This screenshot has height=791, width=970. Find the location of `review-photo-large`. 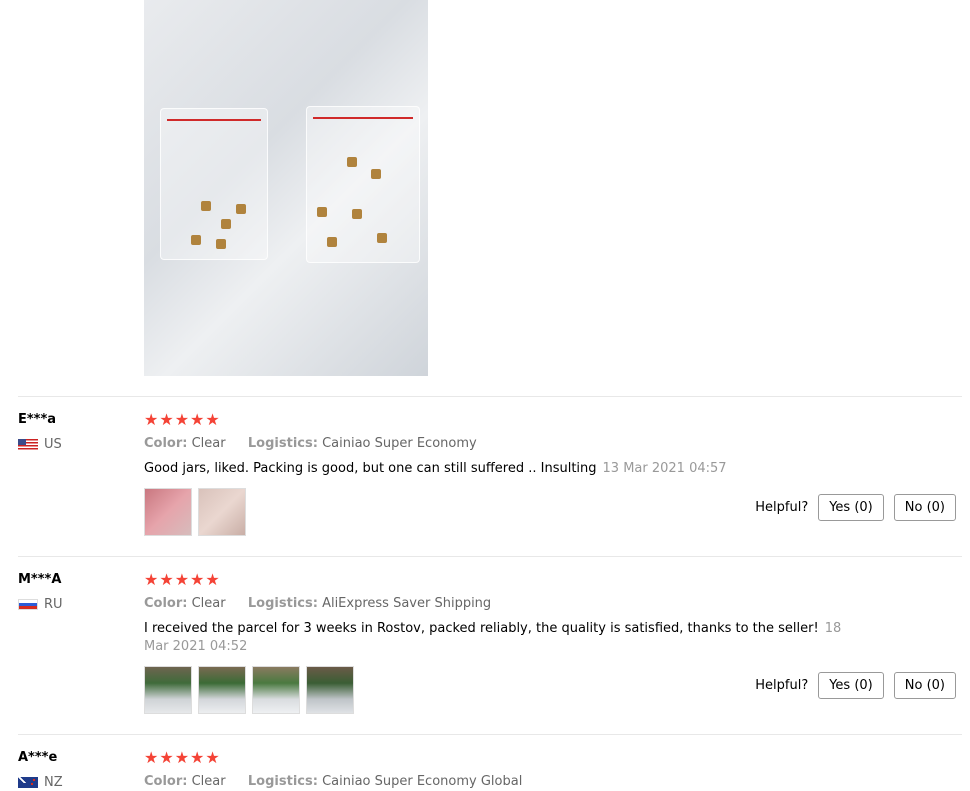

review-photo-large is located at coordinates (286, 188).